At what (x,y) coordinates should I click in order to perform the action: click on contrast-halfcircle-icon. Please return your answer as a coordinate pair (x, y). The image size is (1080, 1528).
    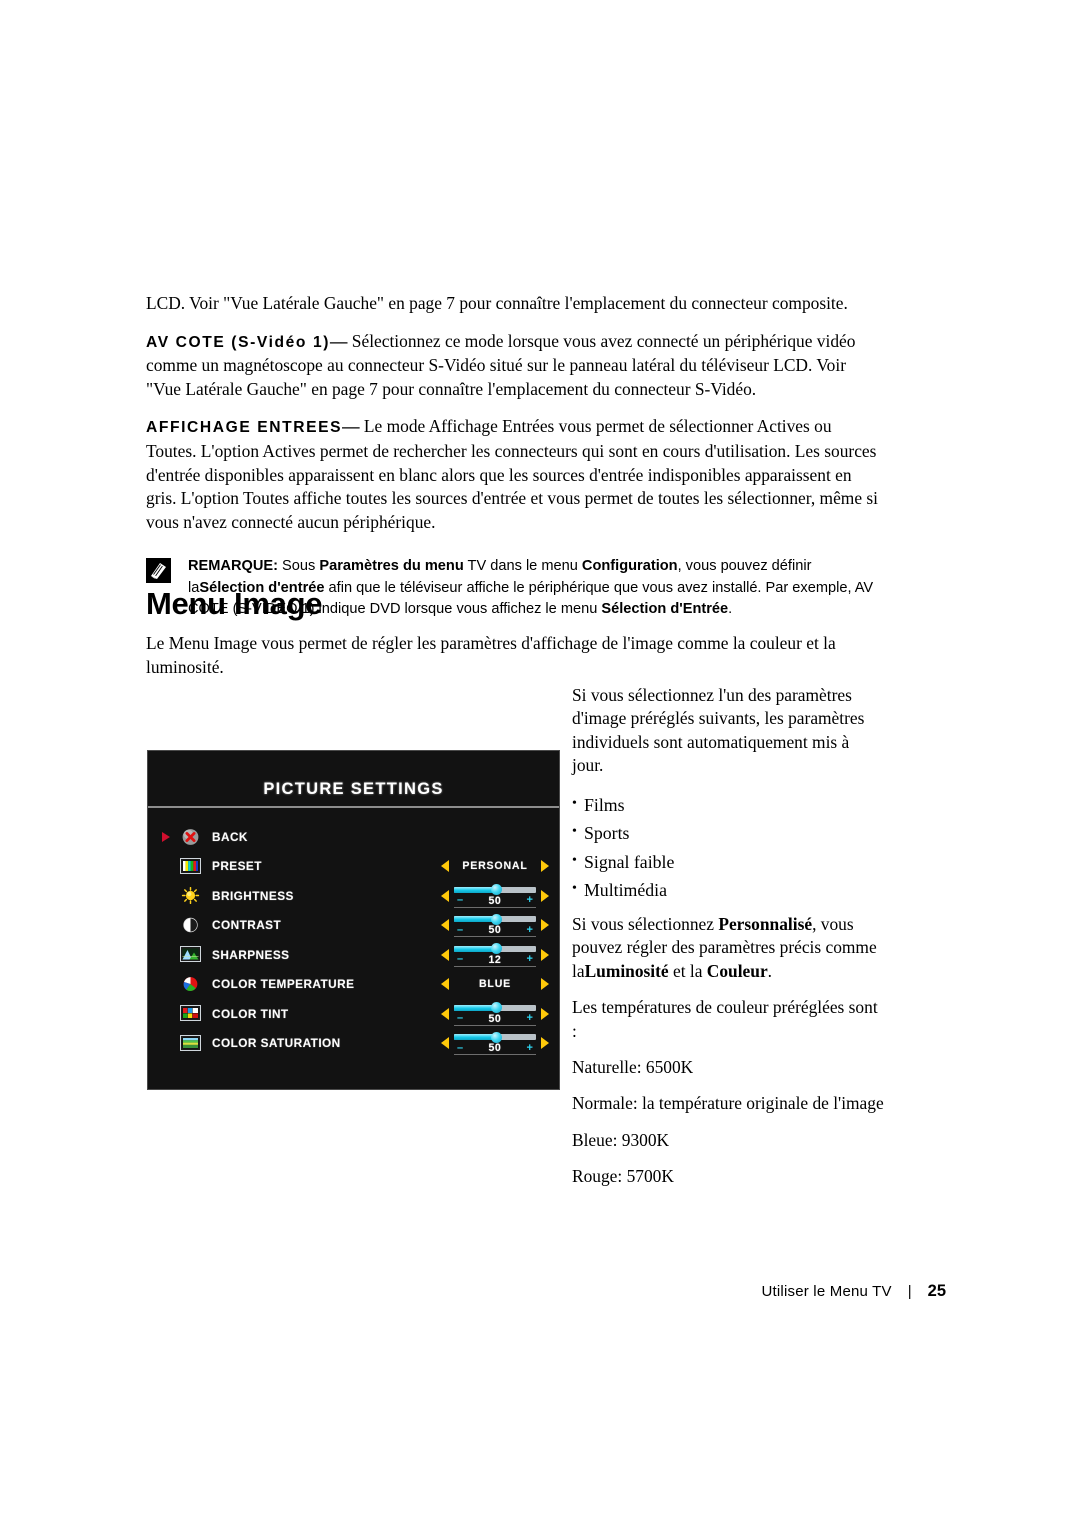
    Looking at the image, I should click on (190, 925).